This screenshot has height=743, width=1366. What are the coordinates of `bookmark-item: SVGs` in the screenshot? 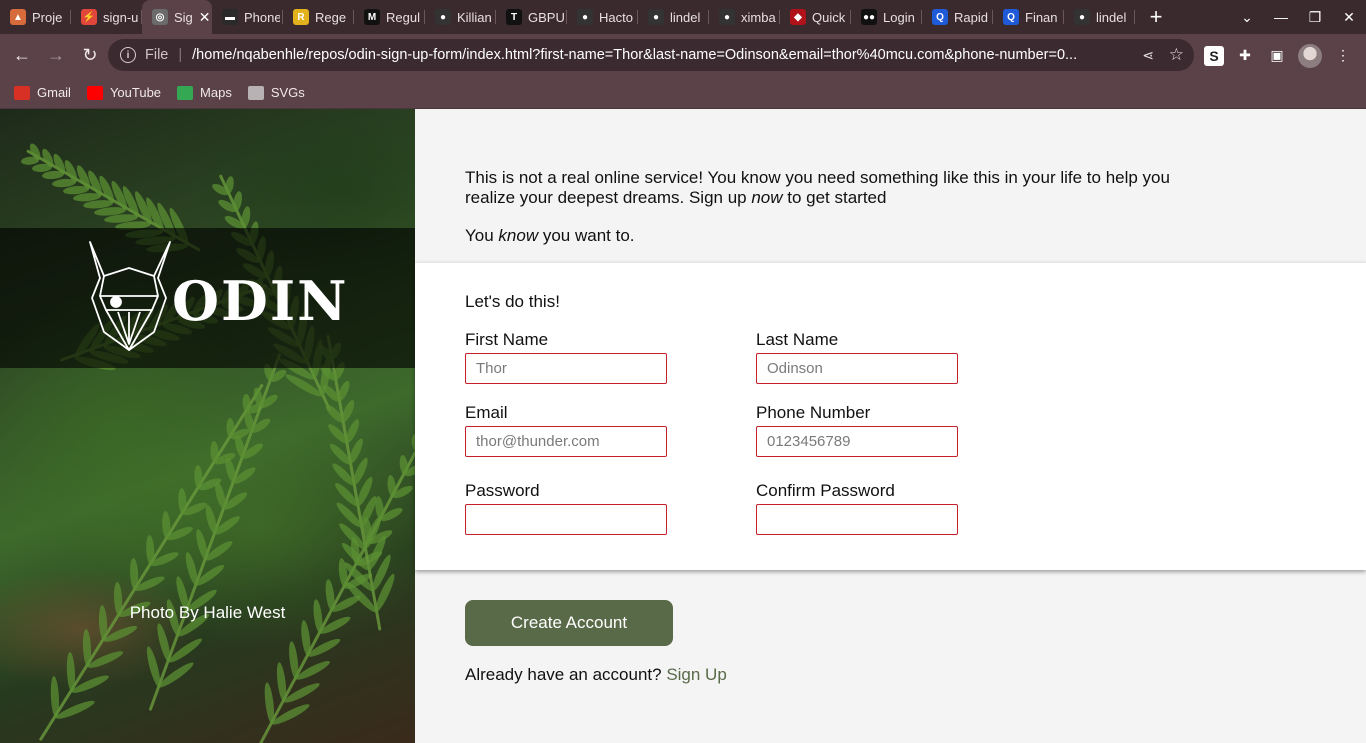 It's located at (276, 92).